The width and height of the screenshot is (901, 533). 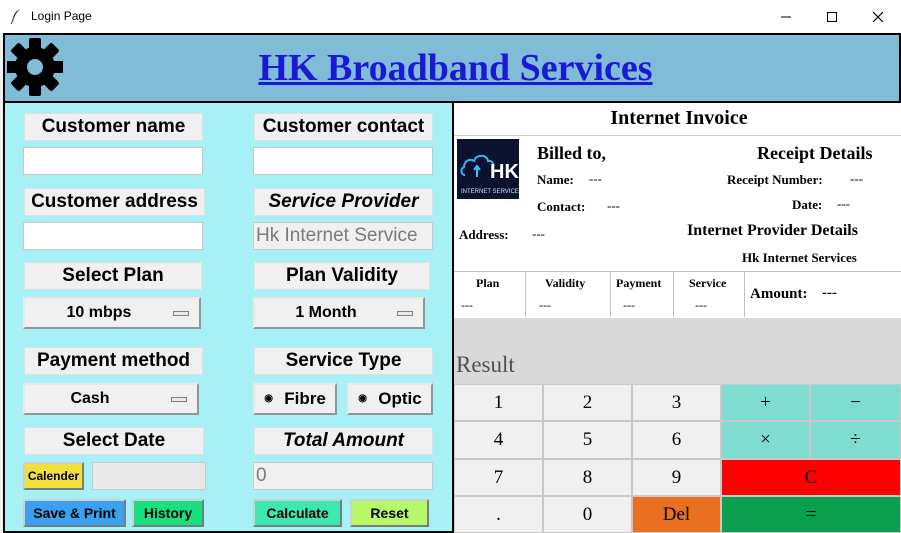 I want to click on payment-dropdown-value: Cash, so click(x=90, y=398).